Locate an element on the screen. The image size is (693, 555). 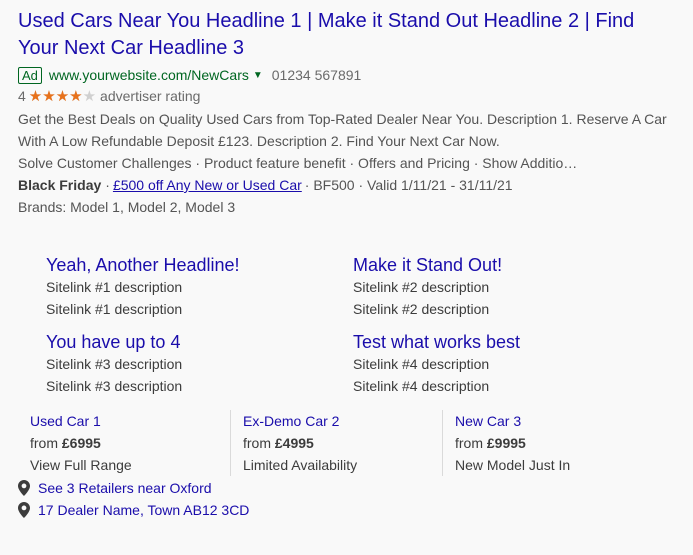
sitelink-title: Make it Stand Out! is located at coordinates (498, 265).